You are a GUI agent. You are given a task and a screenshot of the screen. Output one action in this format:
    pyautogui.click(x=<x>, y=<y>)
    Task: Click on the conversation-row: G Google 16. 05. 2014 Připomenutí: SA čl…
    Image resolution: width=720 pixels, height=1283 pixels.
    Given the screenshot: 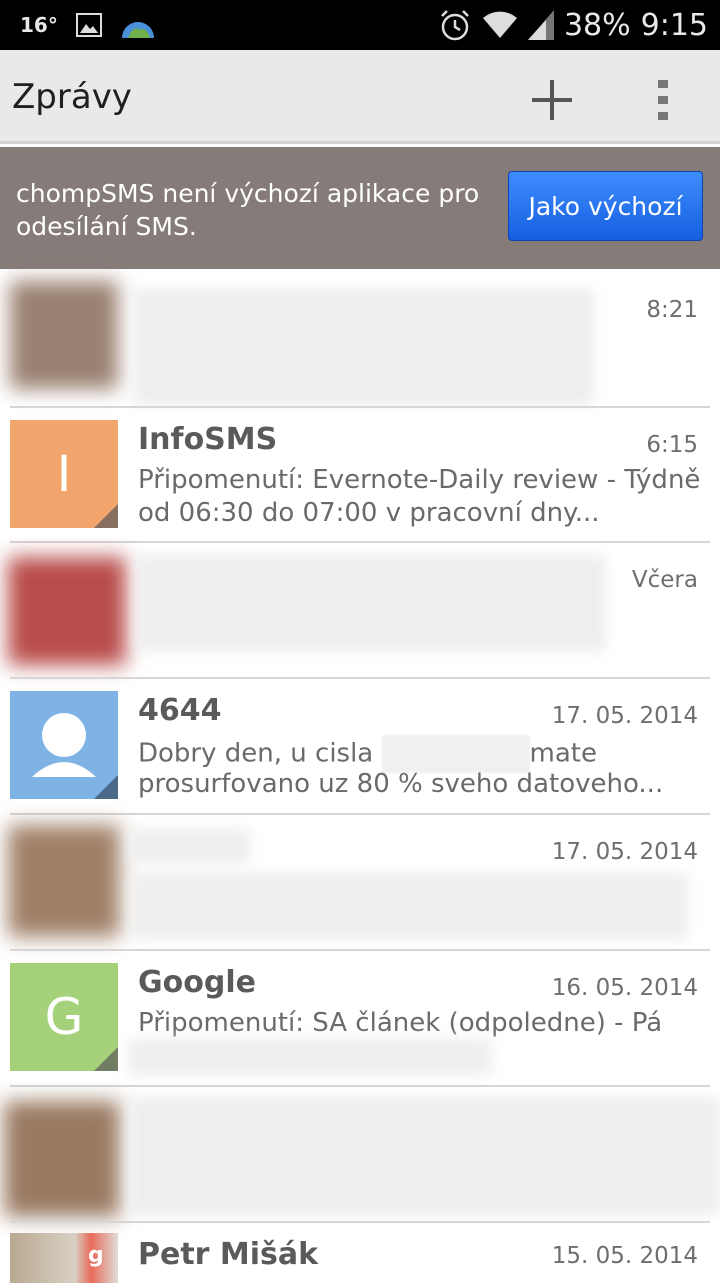 What is the action you would take?
    pyautogui.click(x=360, y=1019)
    